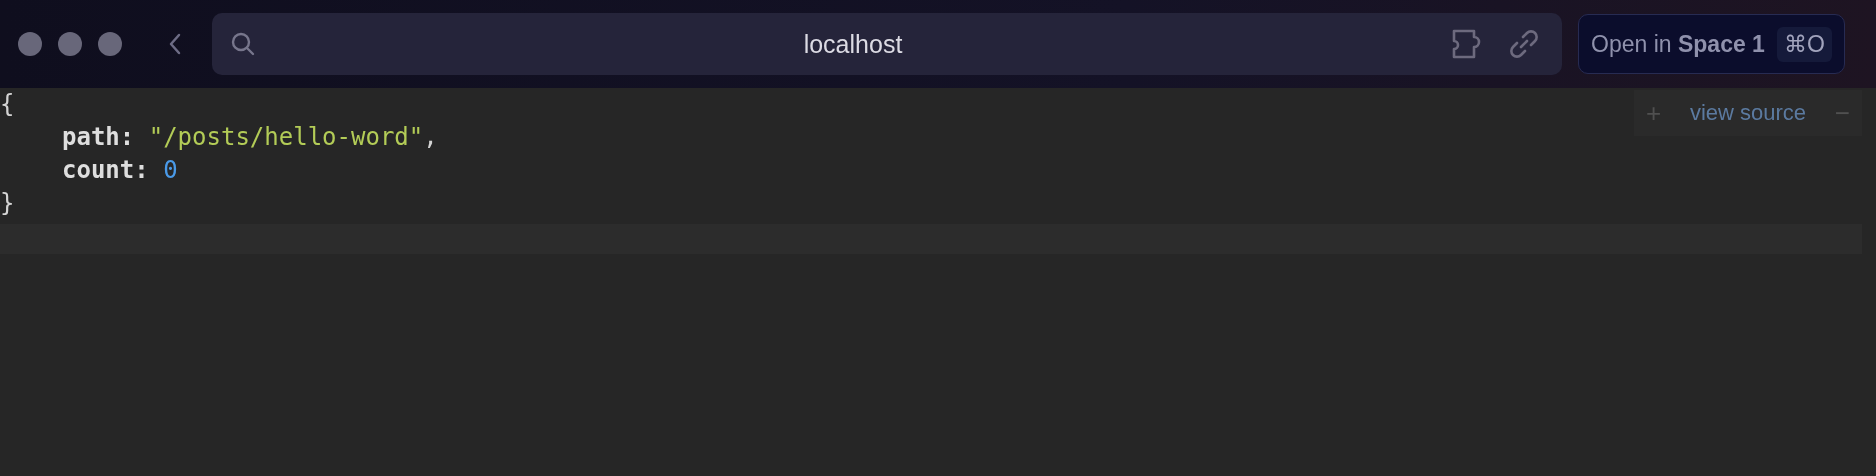  I want to click on back-icon, so click(175, 44).